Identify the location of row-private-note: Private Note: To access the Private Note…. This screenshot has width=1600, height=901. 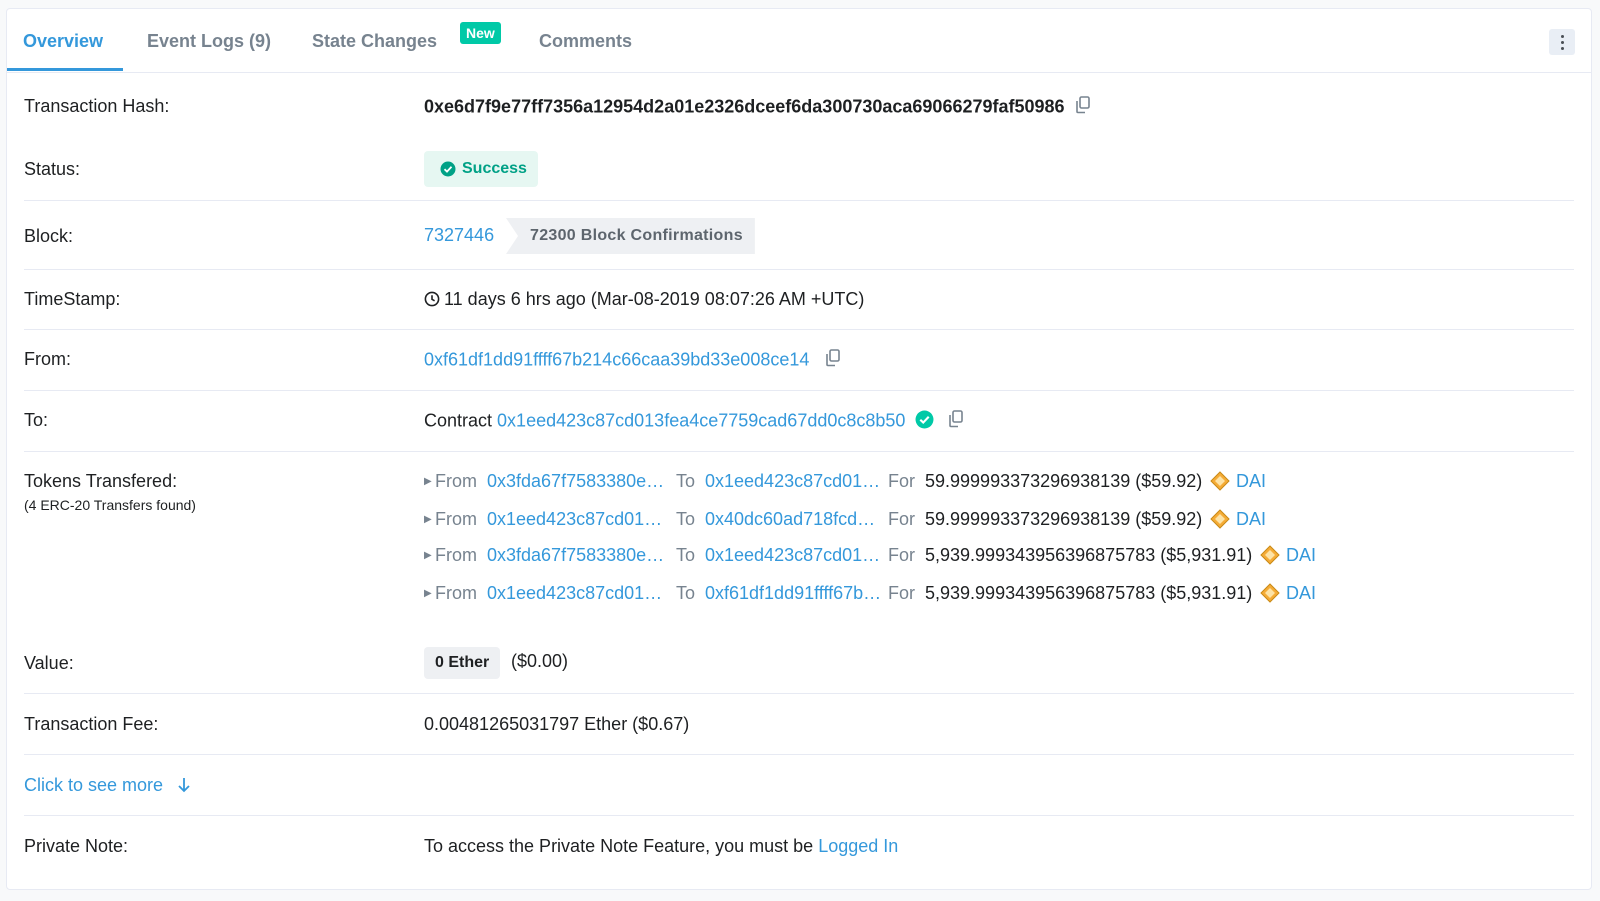
(799, 848).